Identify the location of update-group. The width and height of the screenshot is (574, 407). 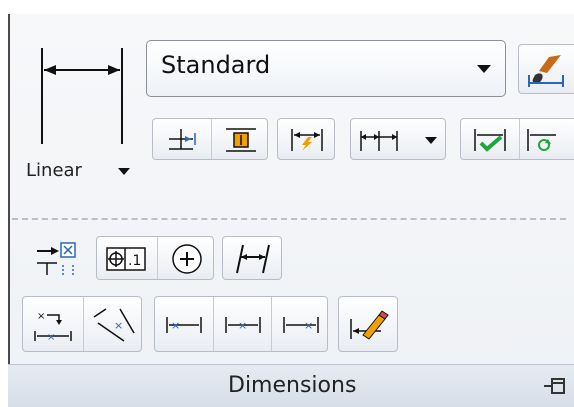
(517, 139).